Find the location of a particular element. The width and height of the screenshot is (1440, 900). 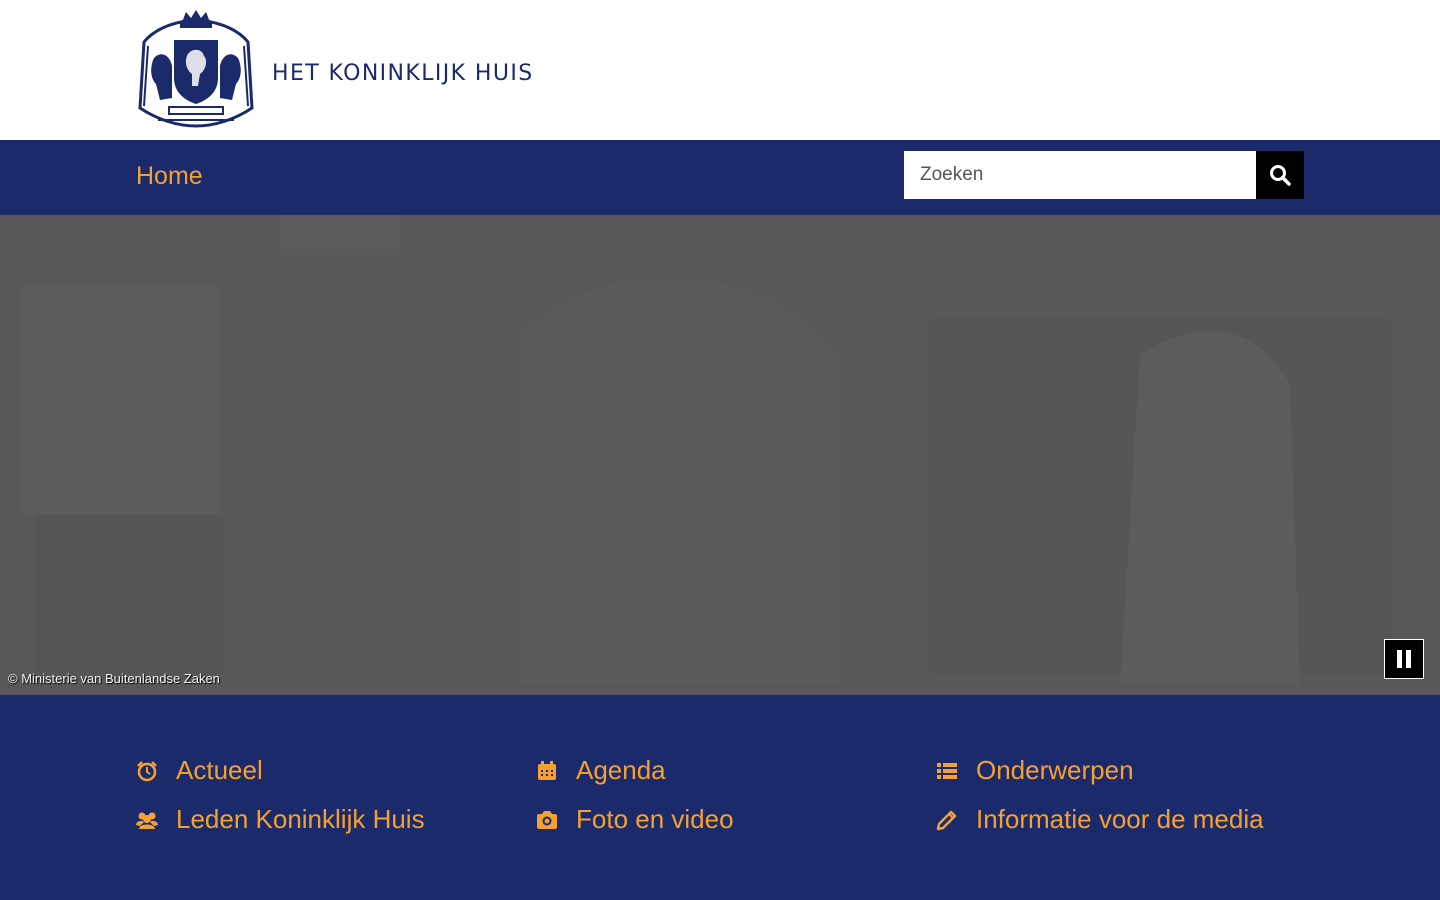

search-icon is located at coordinates (1280, 175).